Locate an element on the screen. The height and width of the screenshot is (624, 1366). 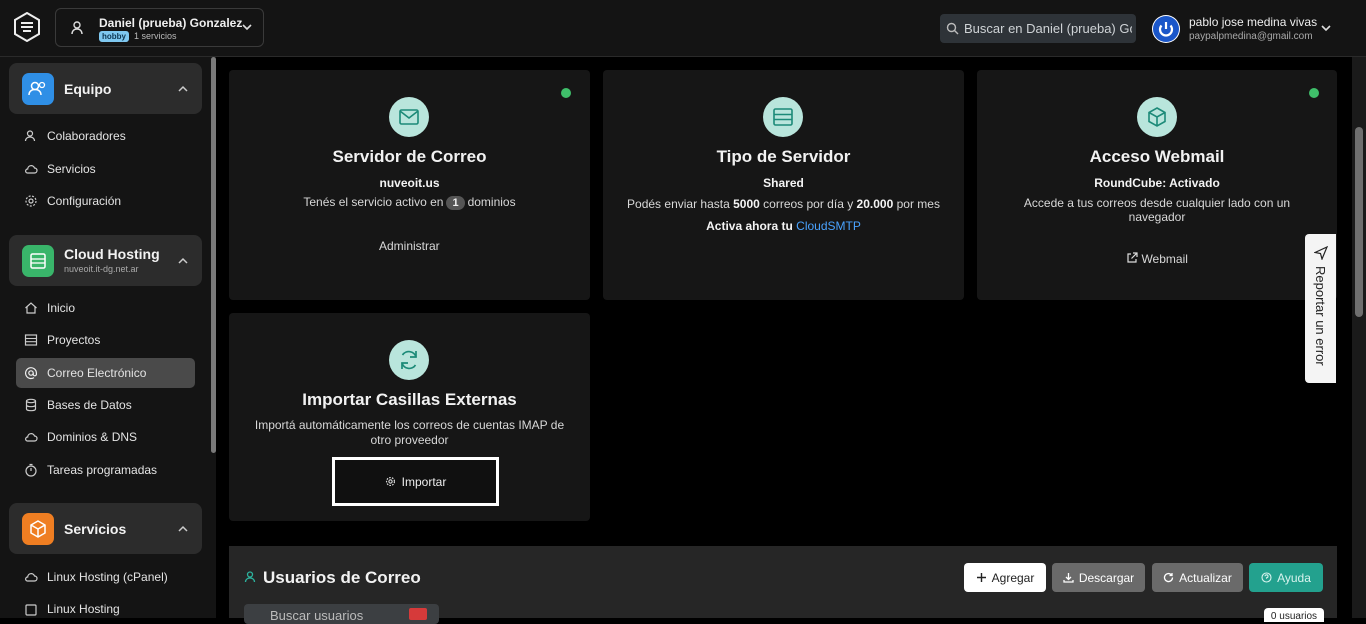
database-icon is located at coordinates (31, 405).